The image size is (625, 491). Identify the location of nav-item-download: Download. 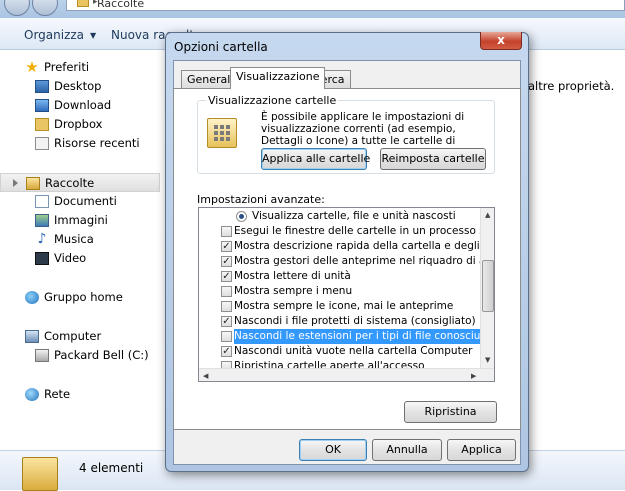
(80, 105).